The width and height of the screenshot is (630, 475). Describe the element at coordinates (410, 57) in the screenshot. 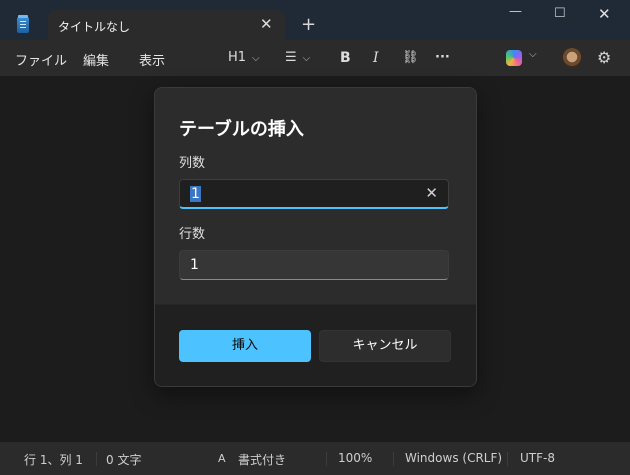

I see `link-button: ⛓` at that location.